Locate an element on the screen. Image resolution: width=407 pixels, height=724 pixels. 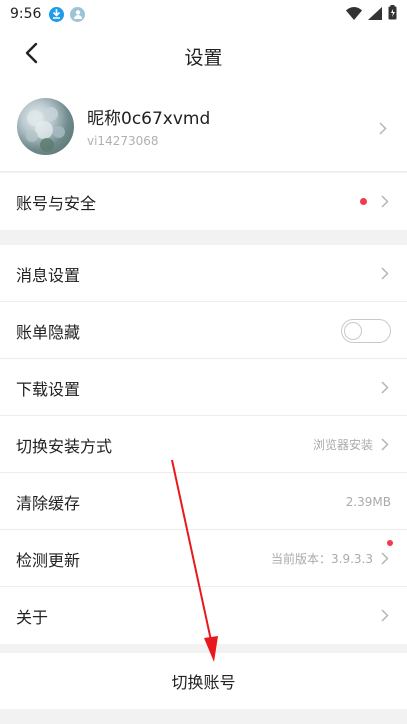
bill-hide-row: 账单隐藏 is located at coordinates (203, 330).